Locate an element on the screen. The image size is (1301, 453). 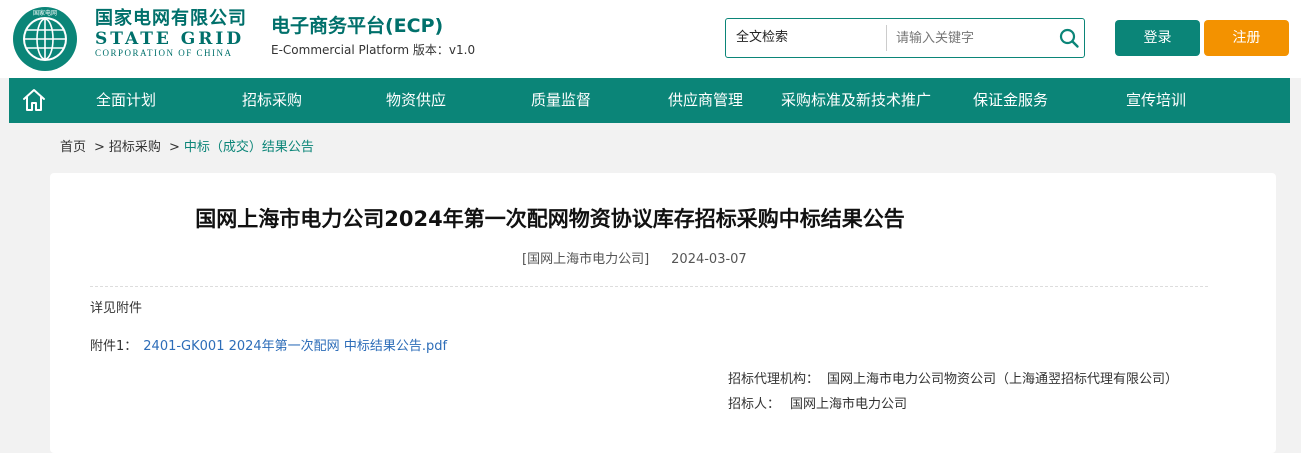
logo-company-cn: 国家电网有限公司 is located at coordinates (171, 18).